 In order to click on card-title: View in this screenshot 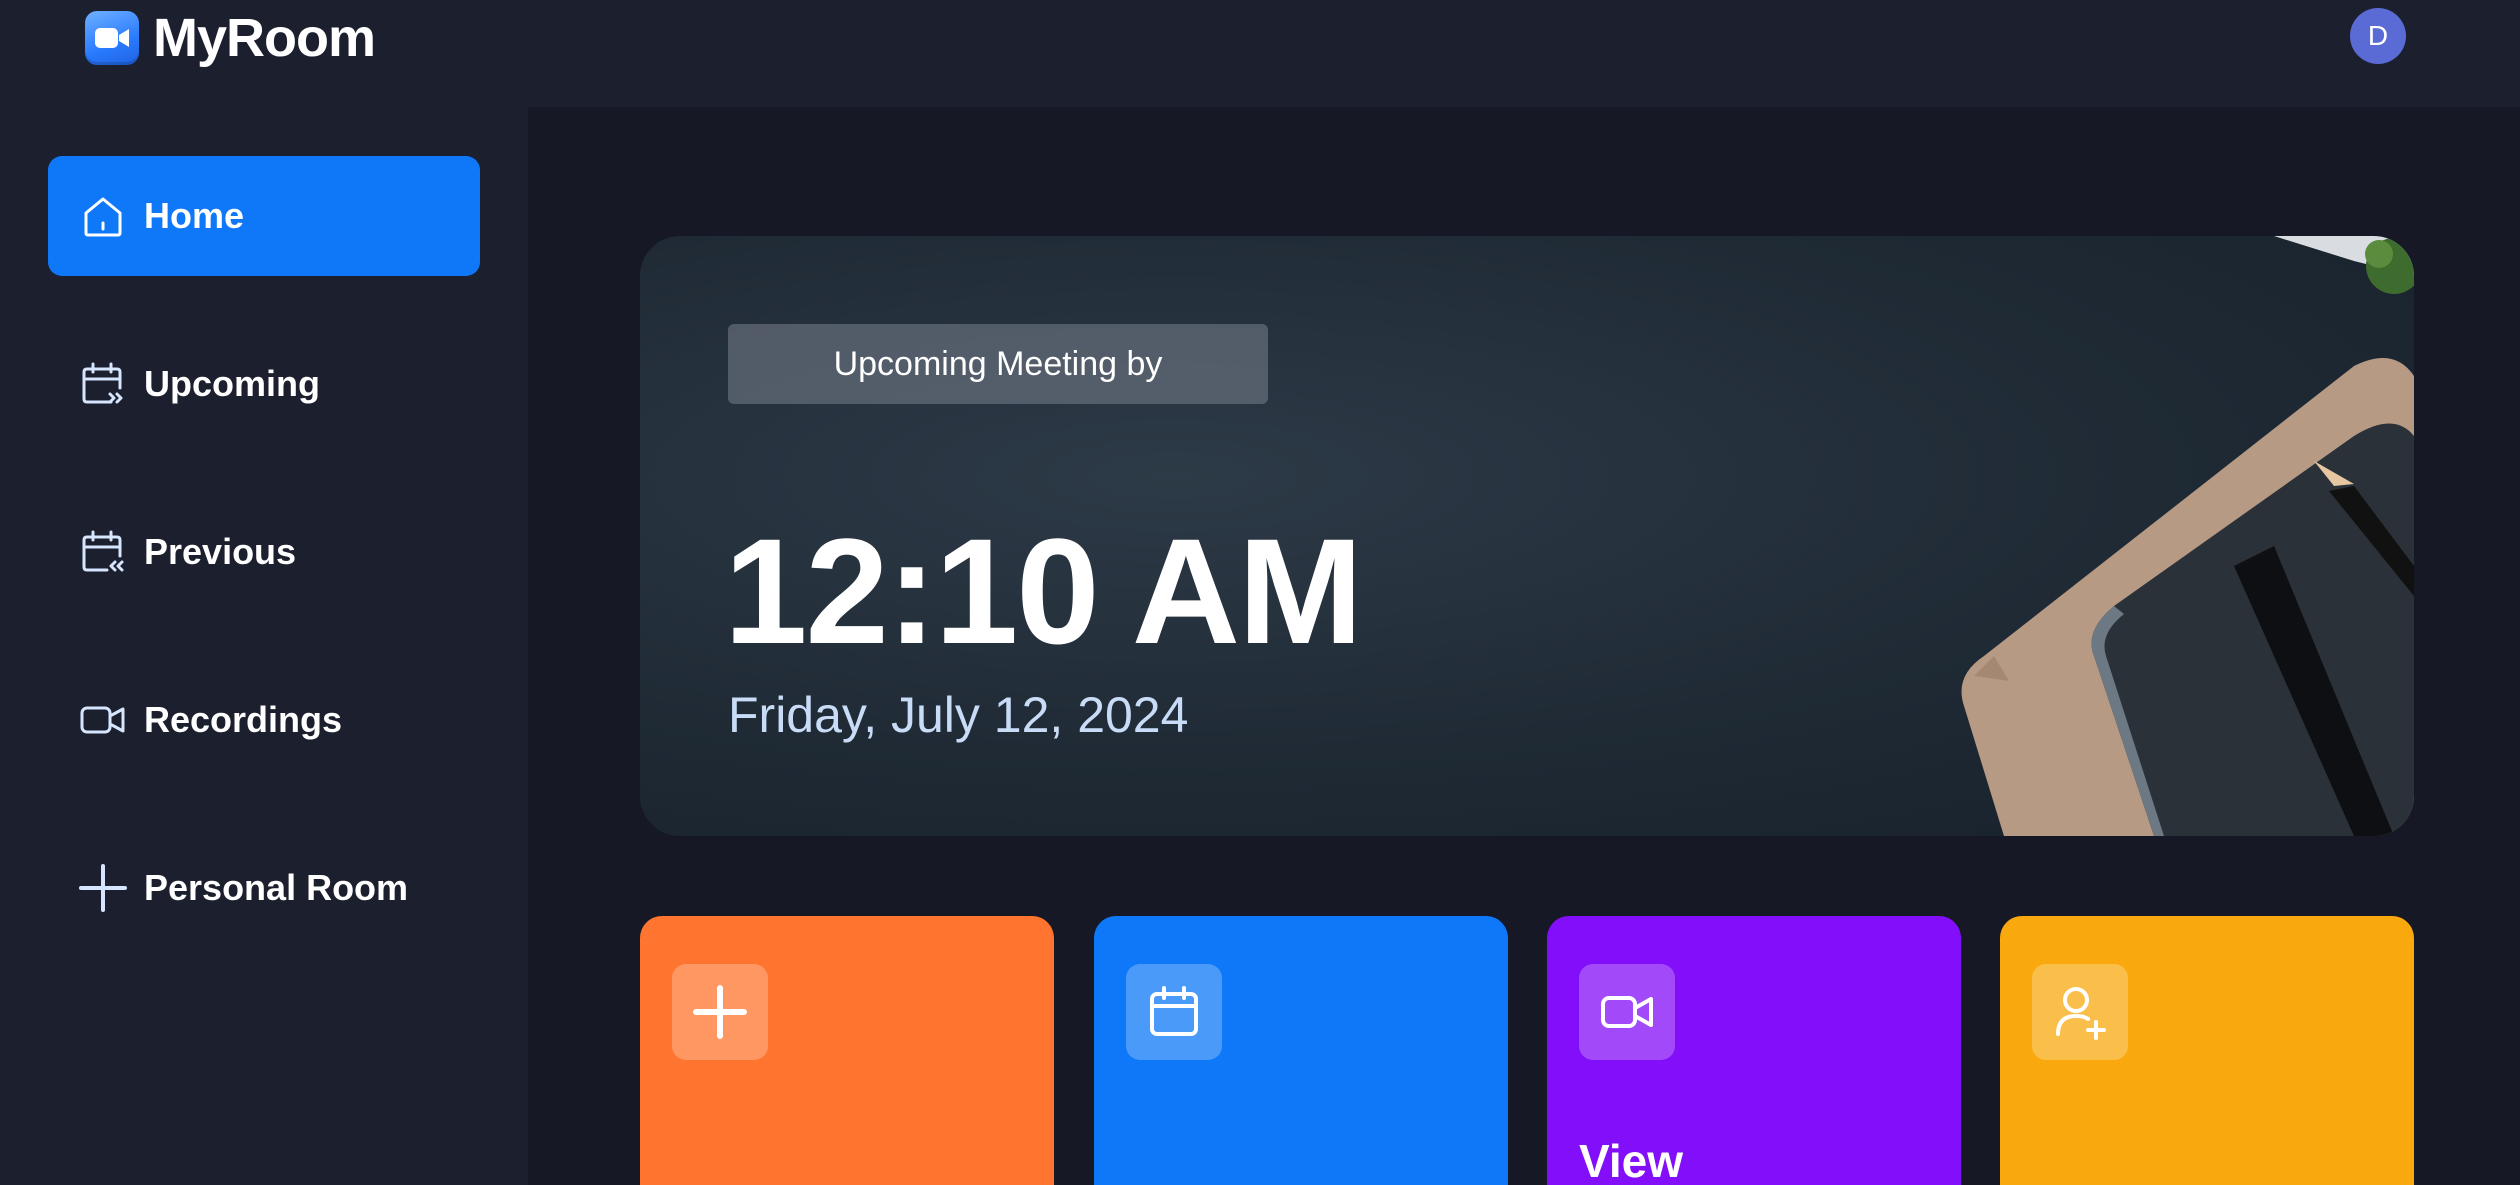, I will do `click(1631, 1160)`.